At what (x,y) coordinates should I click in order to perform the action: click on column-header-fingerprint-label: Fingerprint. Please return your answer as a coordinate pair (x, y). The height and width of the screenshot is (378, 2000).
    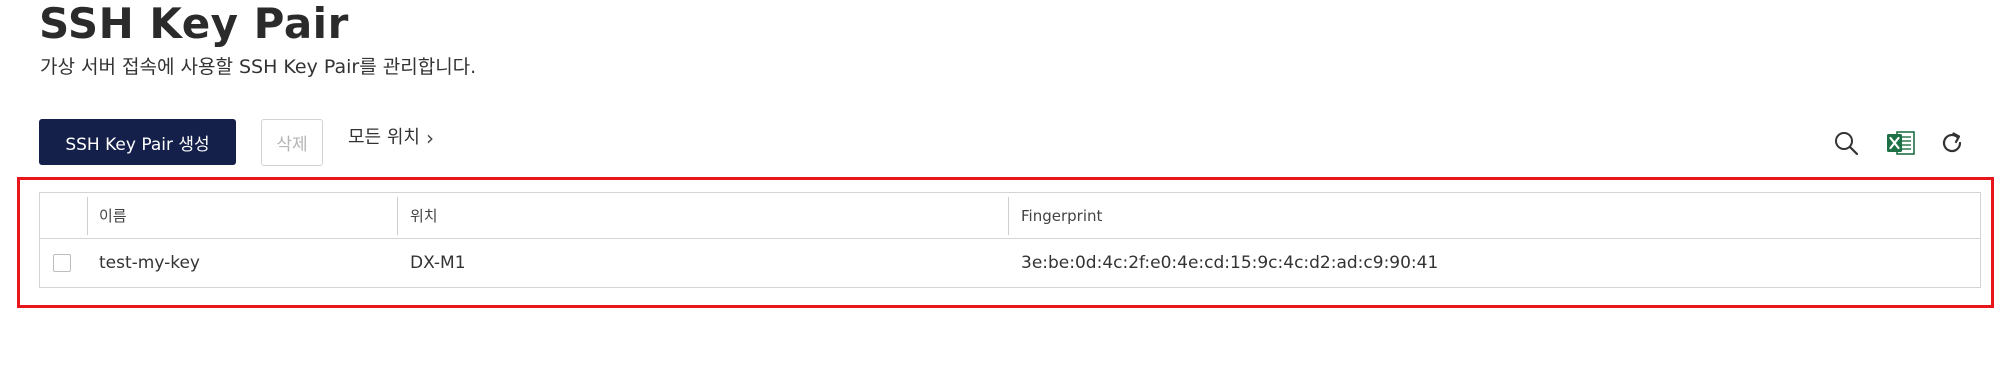
    Looking at the image, I should click on (1062, 215).